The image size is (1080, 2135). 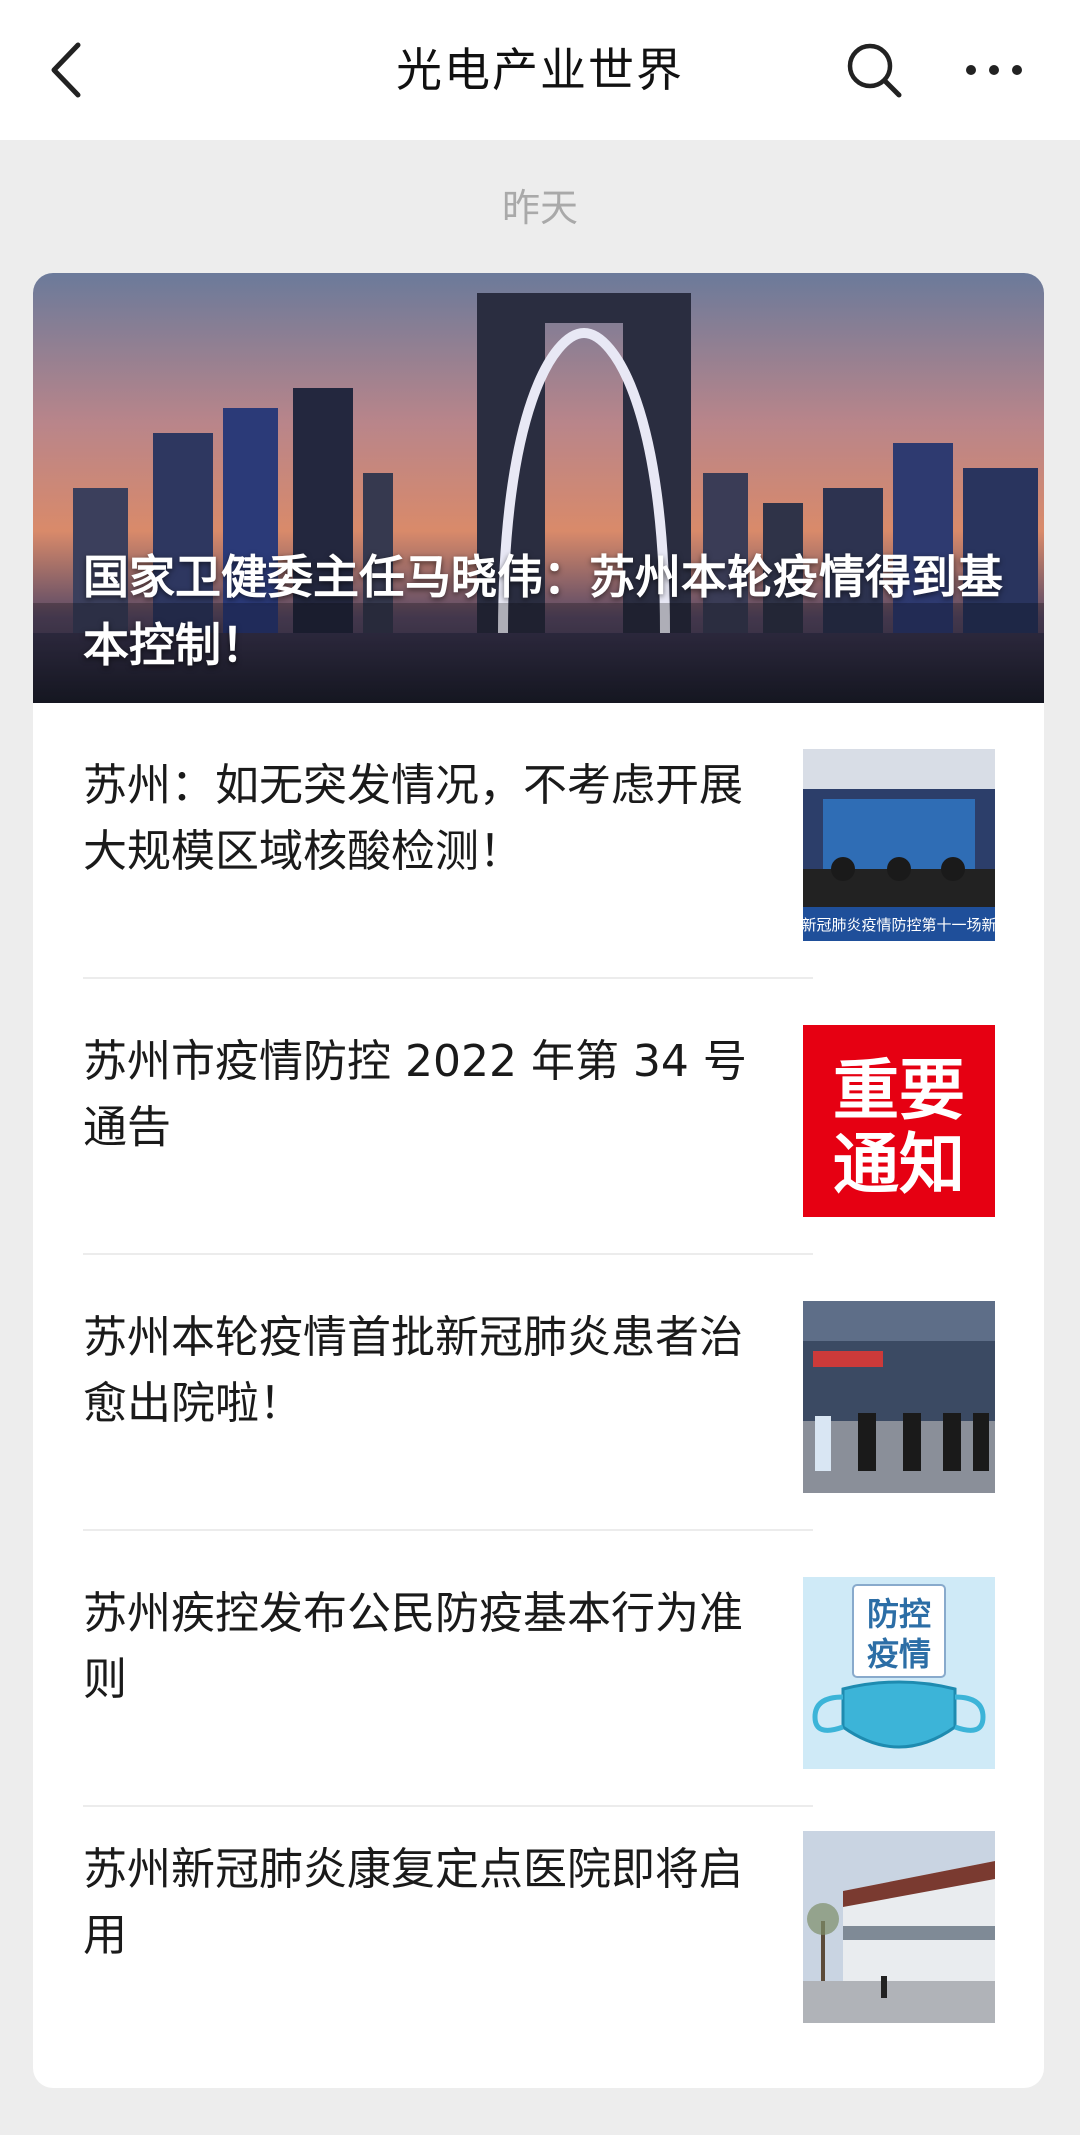 I want to click on navigation-bar: 光电产业世界, so click(x=540, y=70).